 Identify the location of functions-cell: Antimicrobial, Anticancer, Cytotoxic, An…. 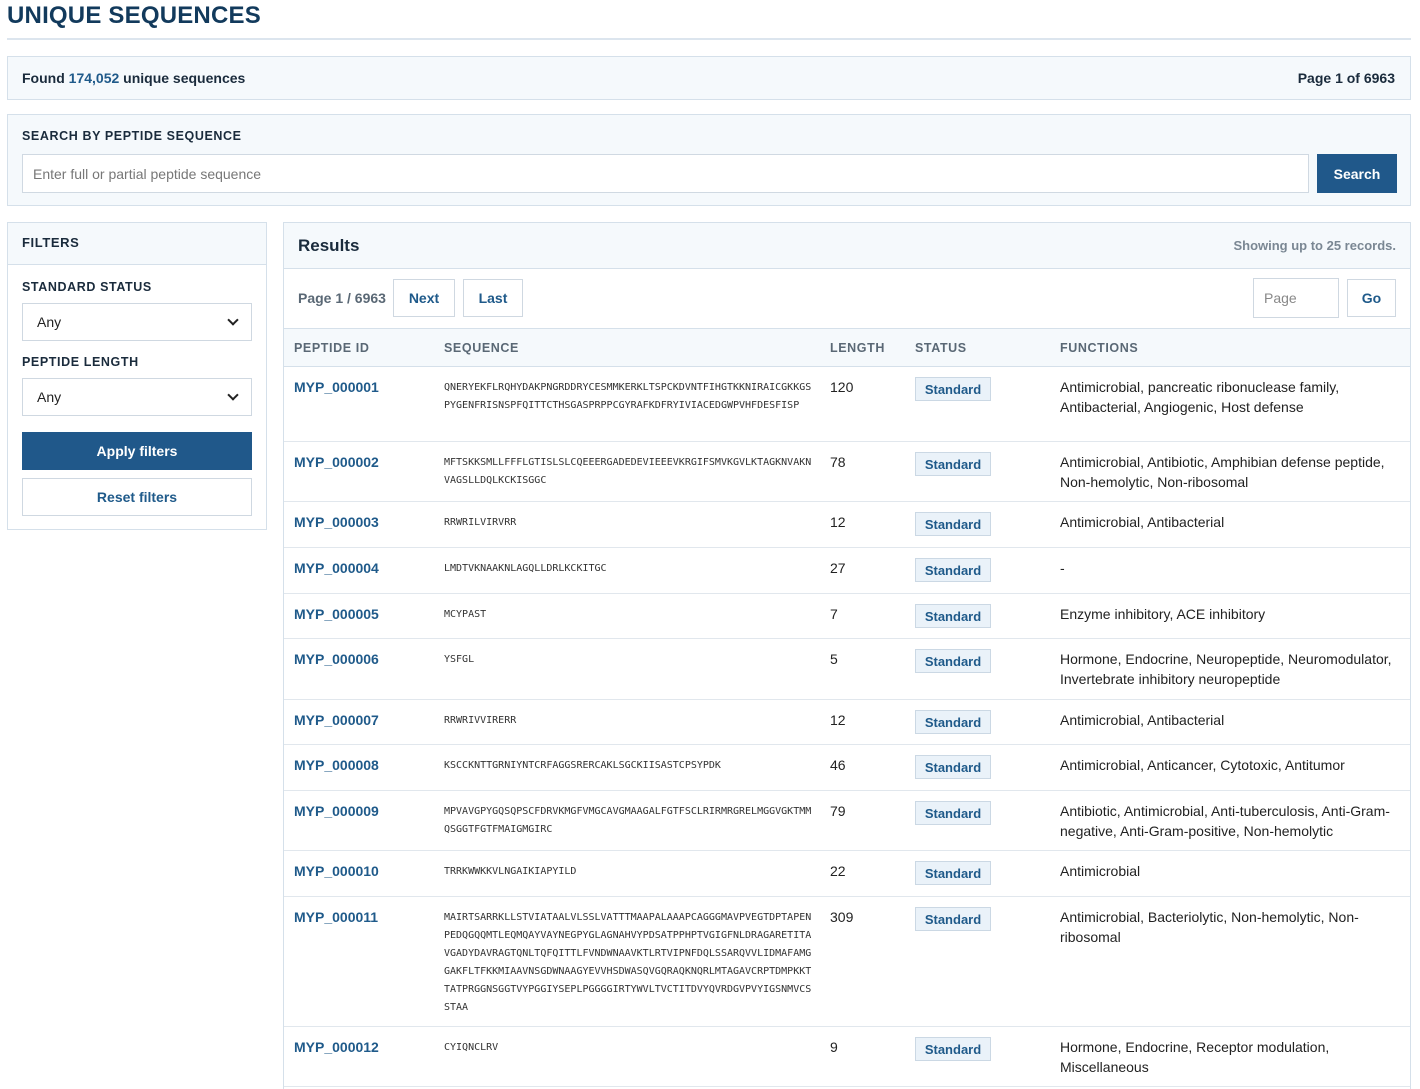
(1202, 765).